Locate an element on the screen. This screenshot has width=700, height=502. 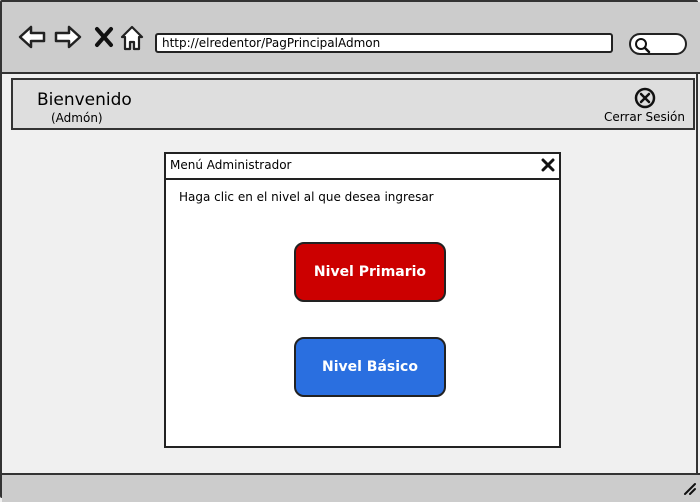
search-icon is located at coordinates (643, 46).